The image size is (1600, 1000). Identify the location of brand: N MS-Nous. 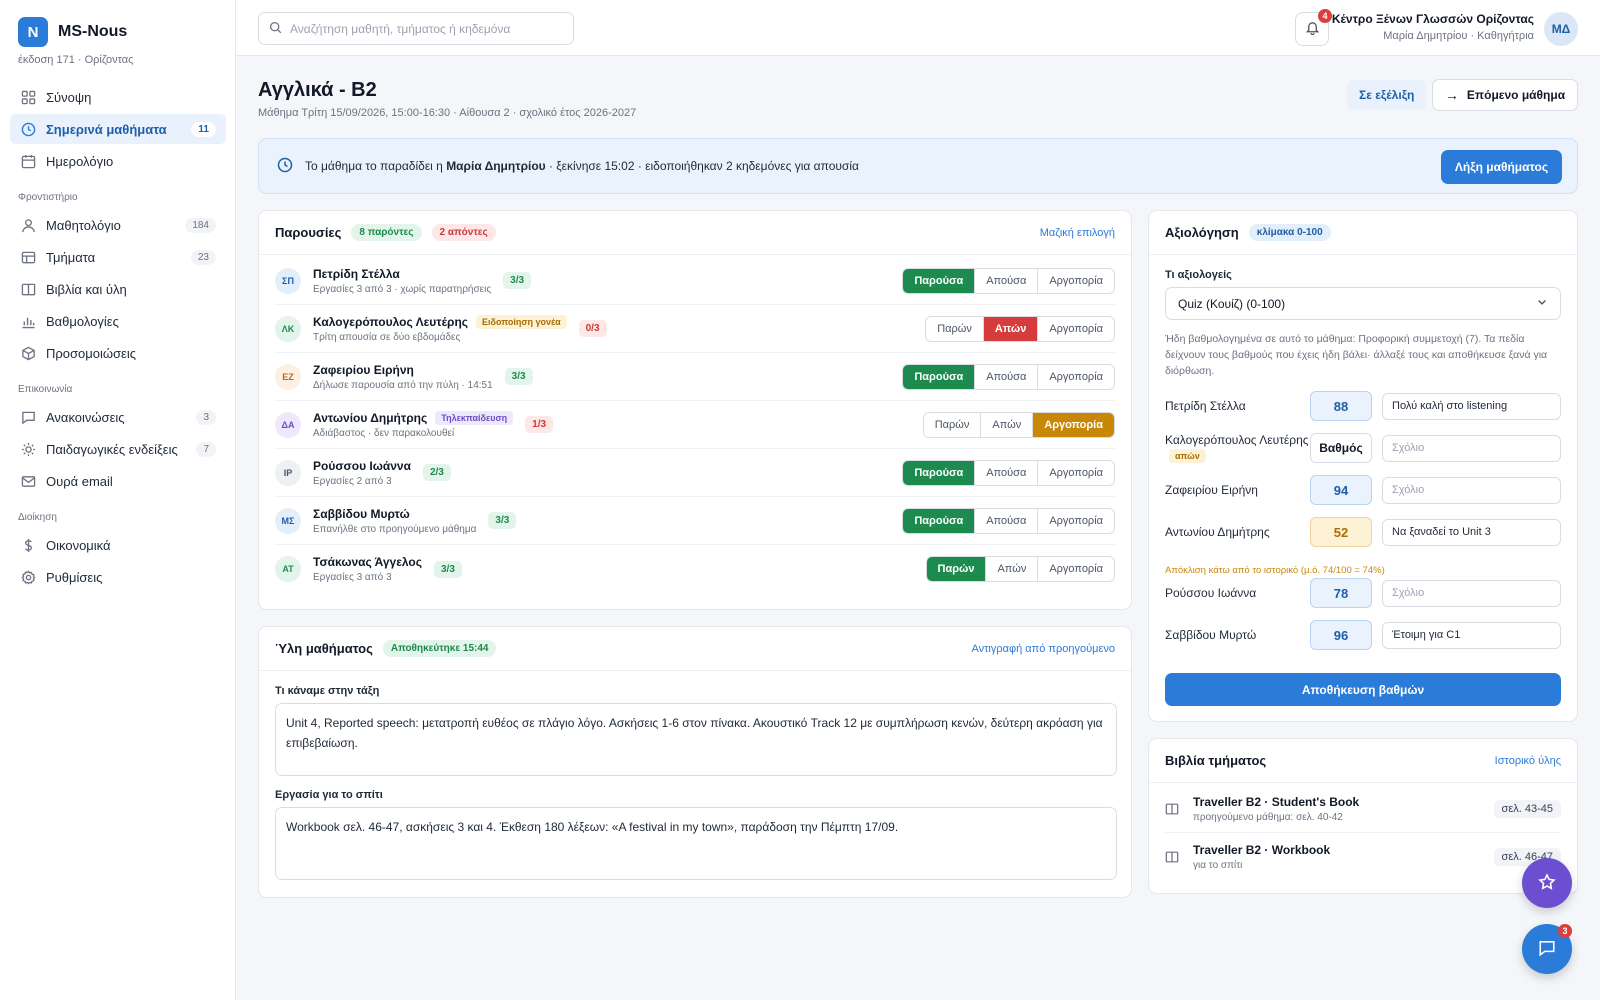
(72, 32).